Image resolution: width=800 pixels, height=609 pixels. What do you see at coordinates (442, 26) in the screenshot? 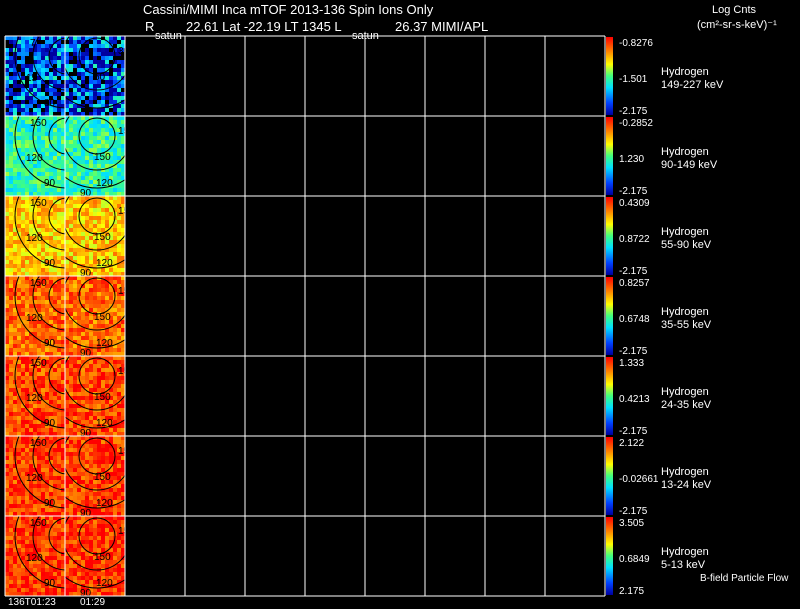
I see `position-tail: 26.37 MIMI/APL` at bounding box center [442, 26].